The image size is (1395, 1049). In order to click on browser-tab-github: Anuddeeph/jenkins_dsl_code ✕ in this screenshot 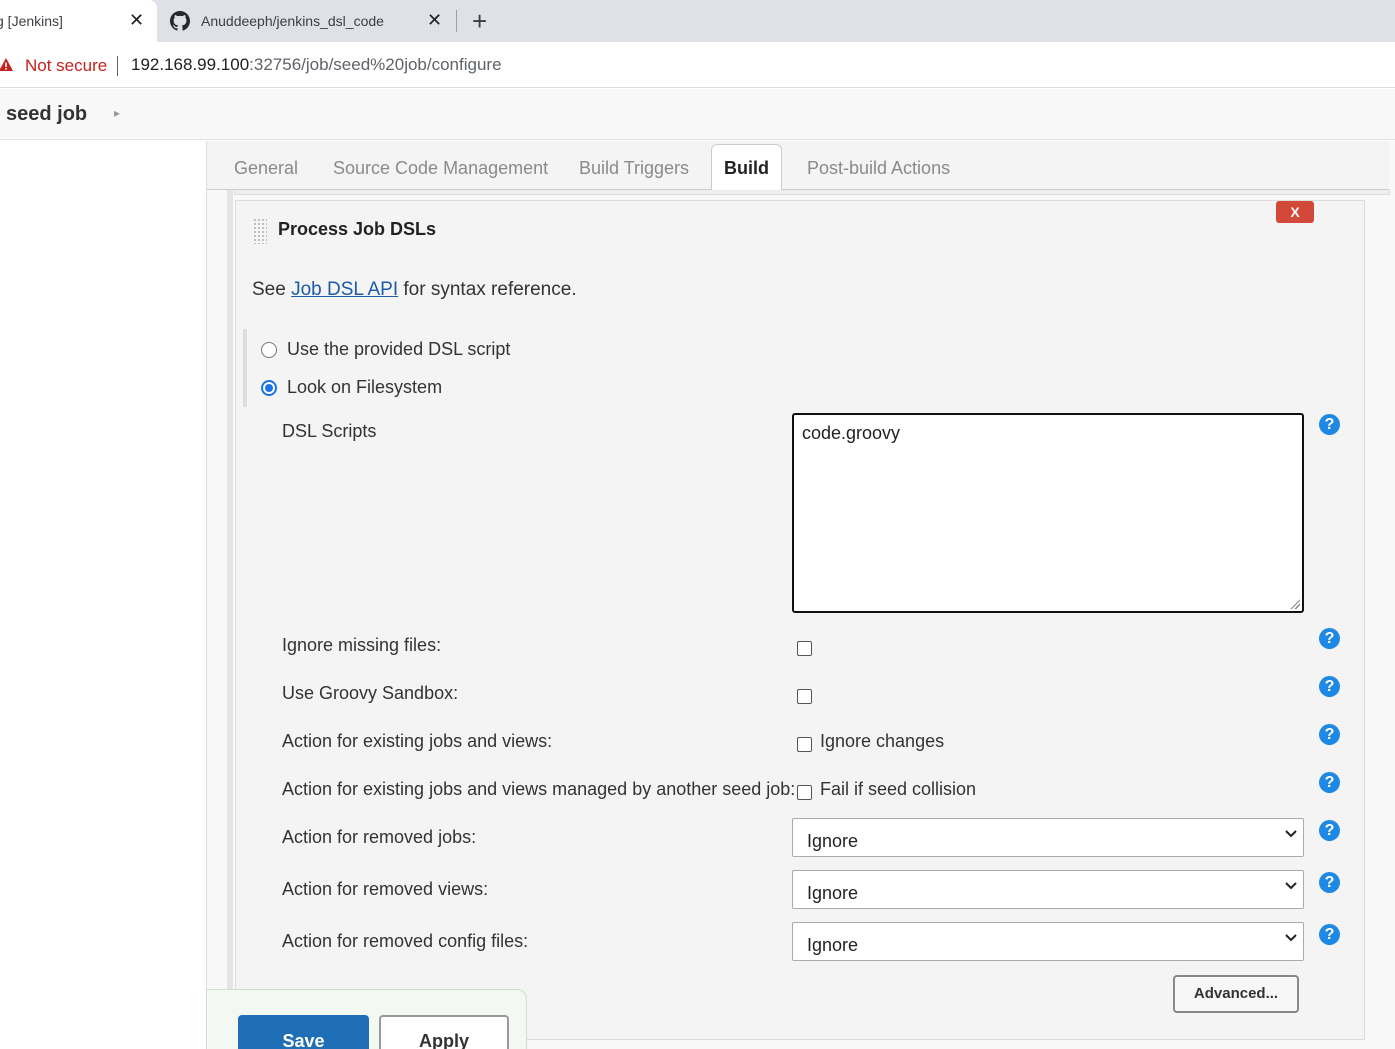, I will do `click(307, 21)`.